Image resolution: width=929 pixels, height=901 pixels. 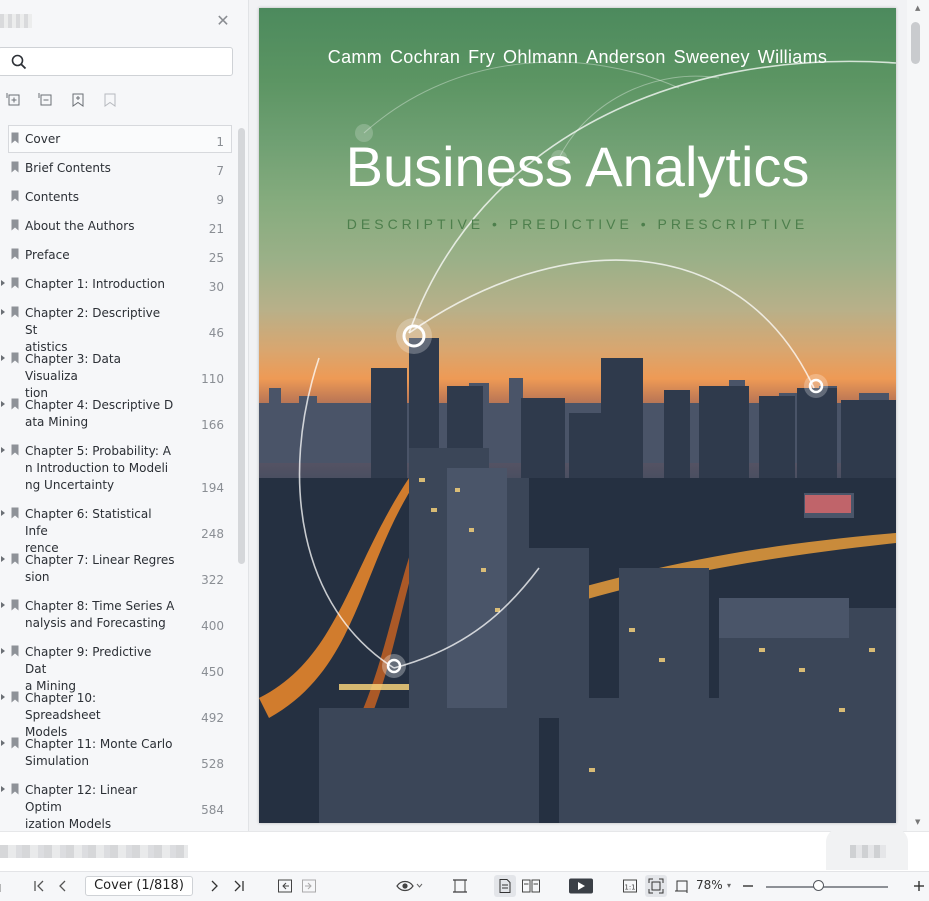 I want to click on remove-bookmark-icon, so click(x=110, y=100).